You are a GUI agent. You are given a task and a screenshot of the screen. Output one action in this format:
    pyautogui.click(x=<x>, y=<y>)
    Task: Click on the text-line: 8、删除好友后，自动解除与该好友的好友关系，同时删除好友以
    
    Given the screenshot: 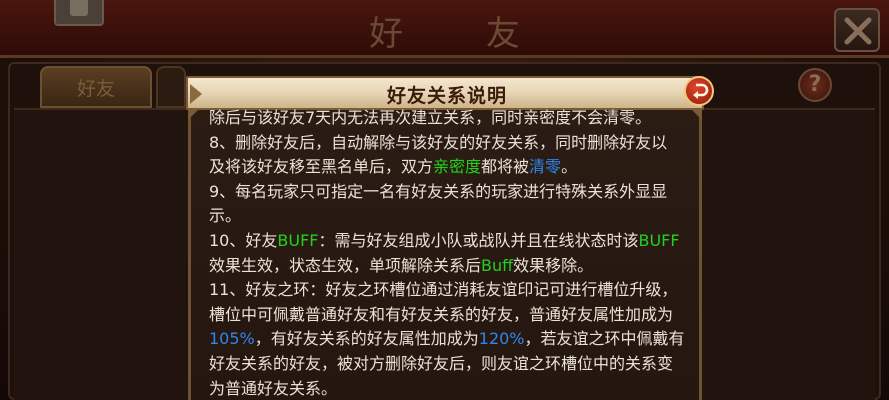 What is the action you would take?
    pyautogui.click(x=453, y=143)
    